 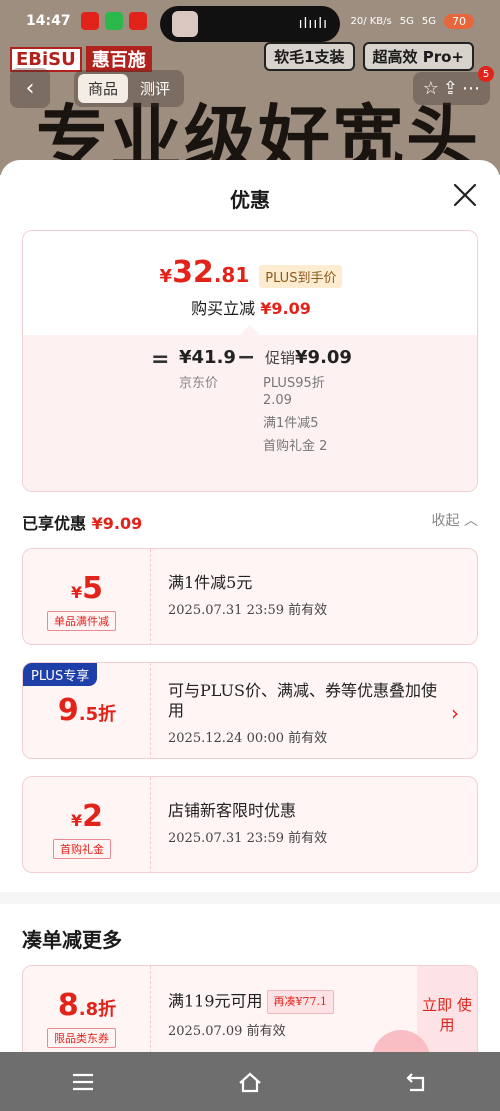 What do you see at coordinates (210, 582) in the screenshot?
I see `coupon-title: 满1件减5元` at bounding box center [210, 582].